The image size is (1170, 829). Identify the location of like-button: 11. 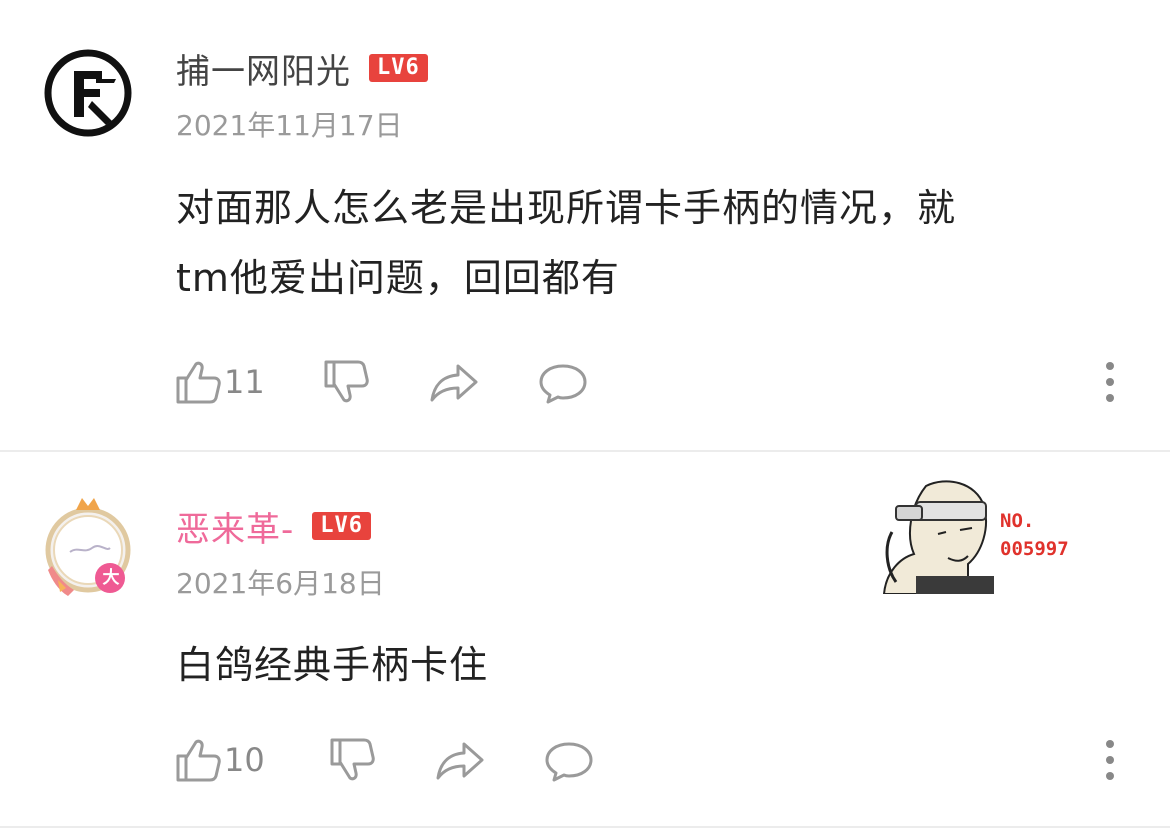
(219, 382).